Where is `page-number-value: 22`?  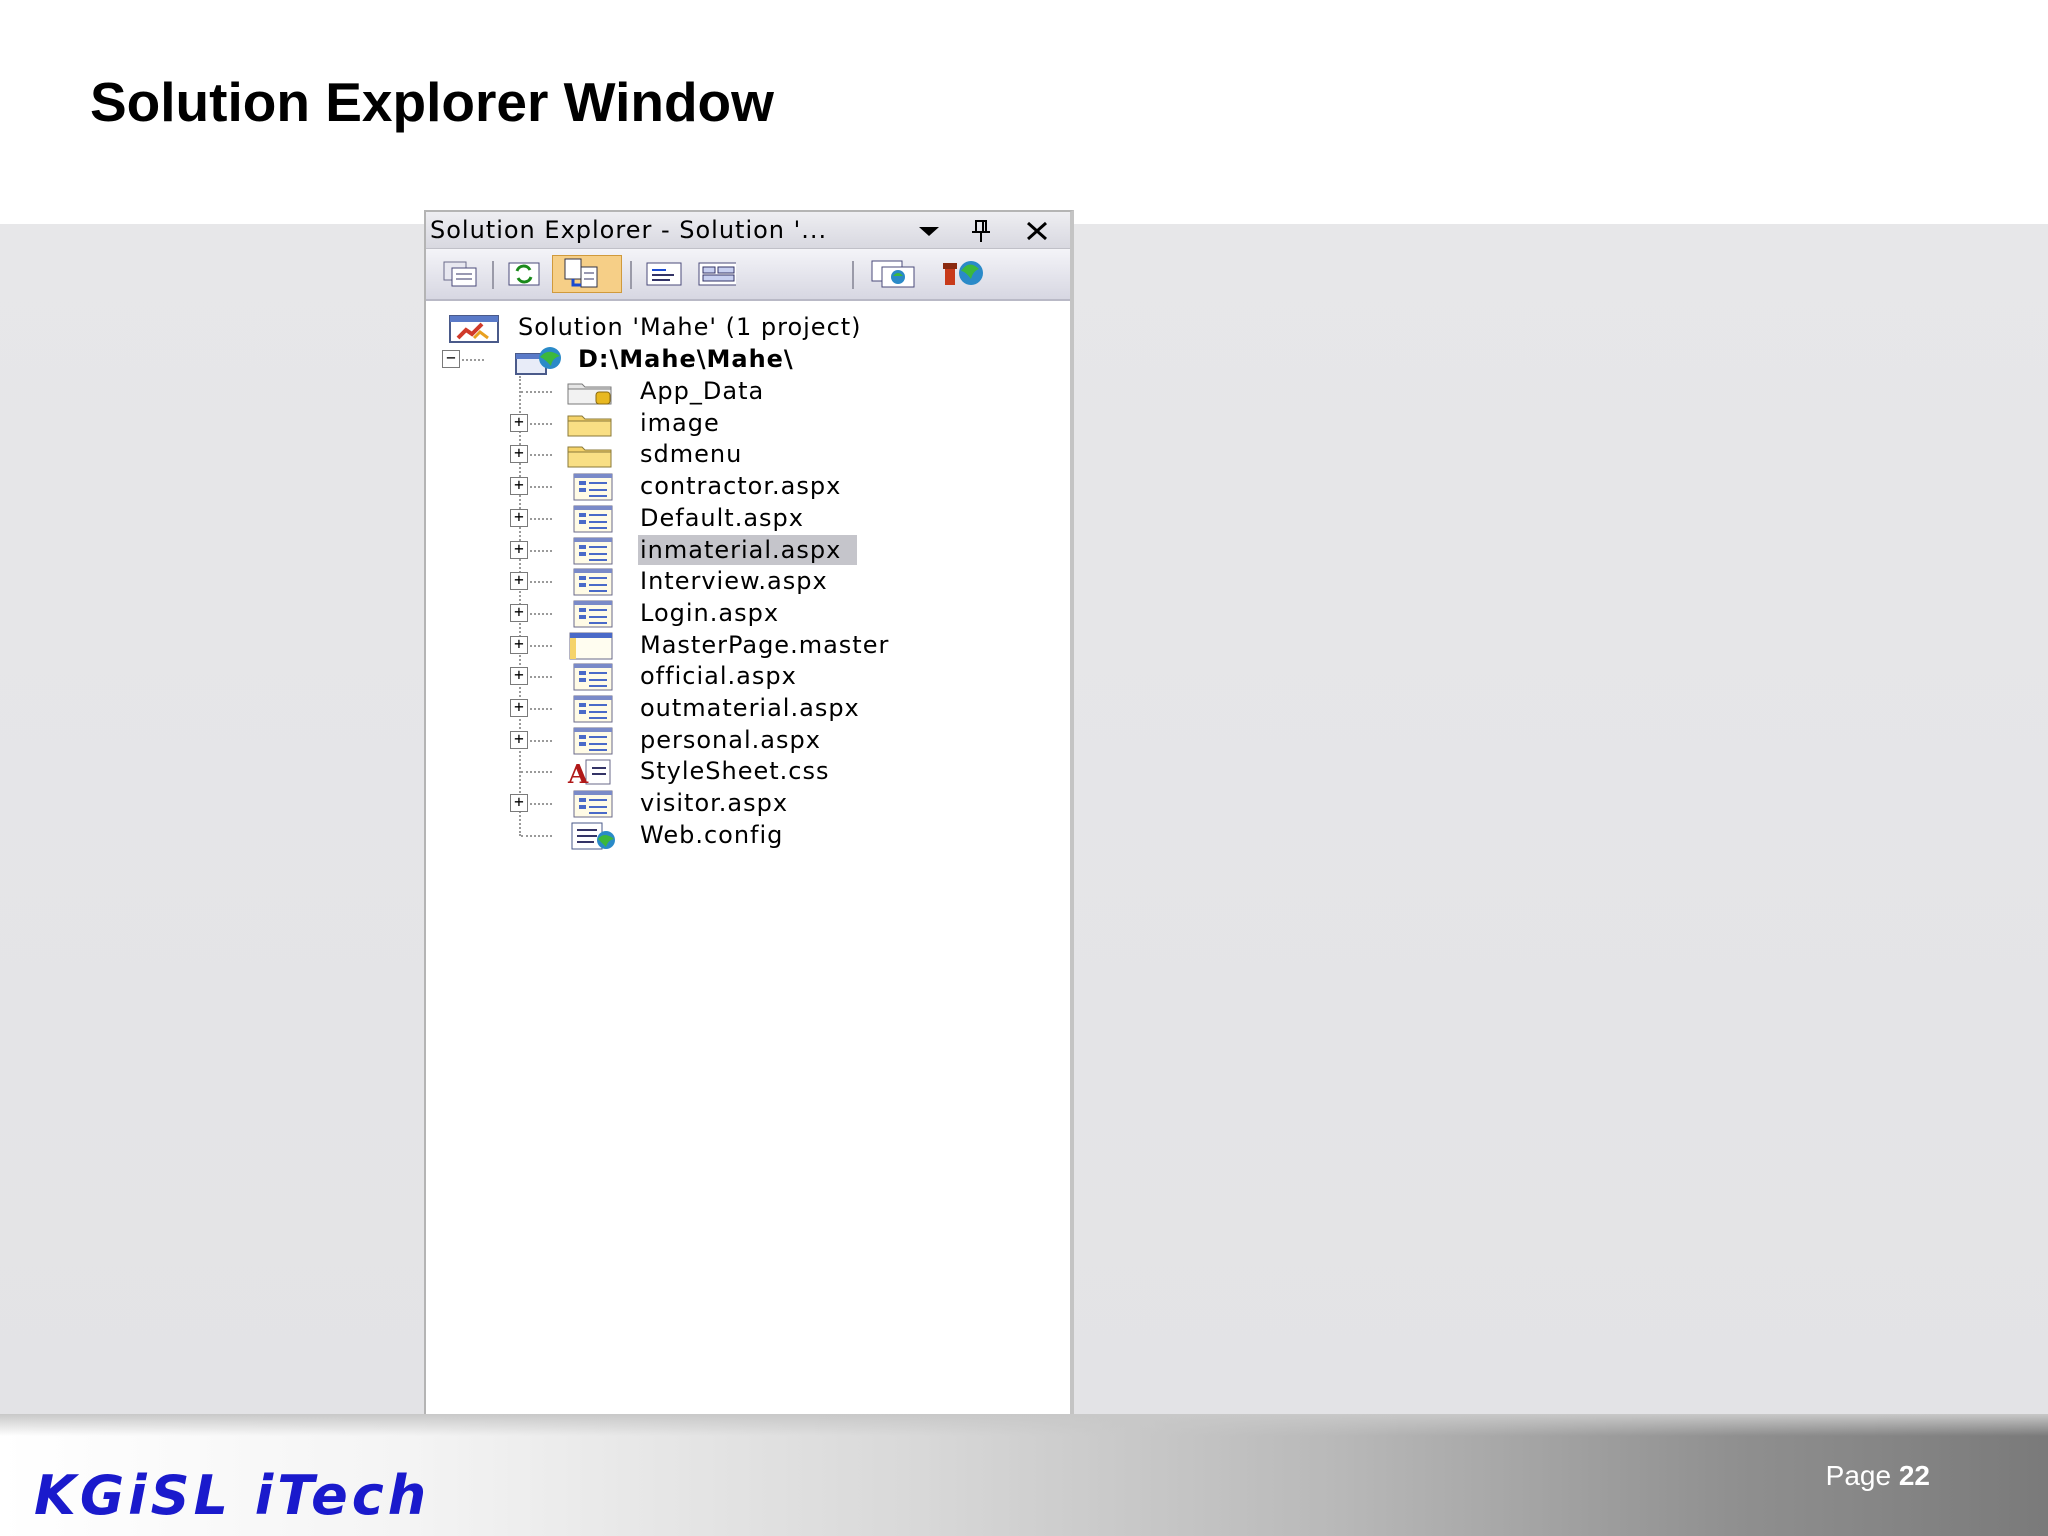
page-number-value: 22 is located at coordinates (1914, 1475).